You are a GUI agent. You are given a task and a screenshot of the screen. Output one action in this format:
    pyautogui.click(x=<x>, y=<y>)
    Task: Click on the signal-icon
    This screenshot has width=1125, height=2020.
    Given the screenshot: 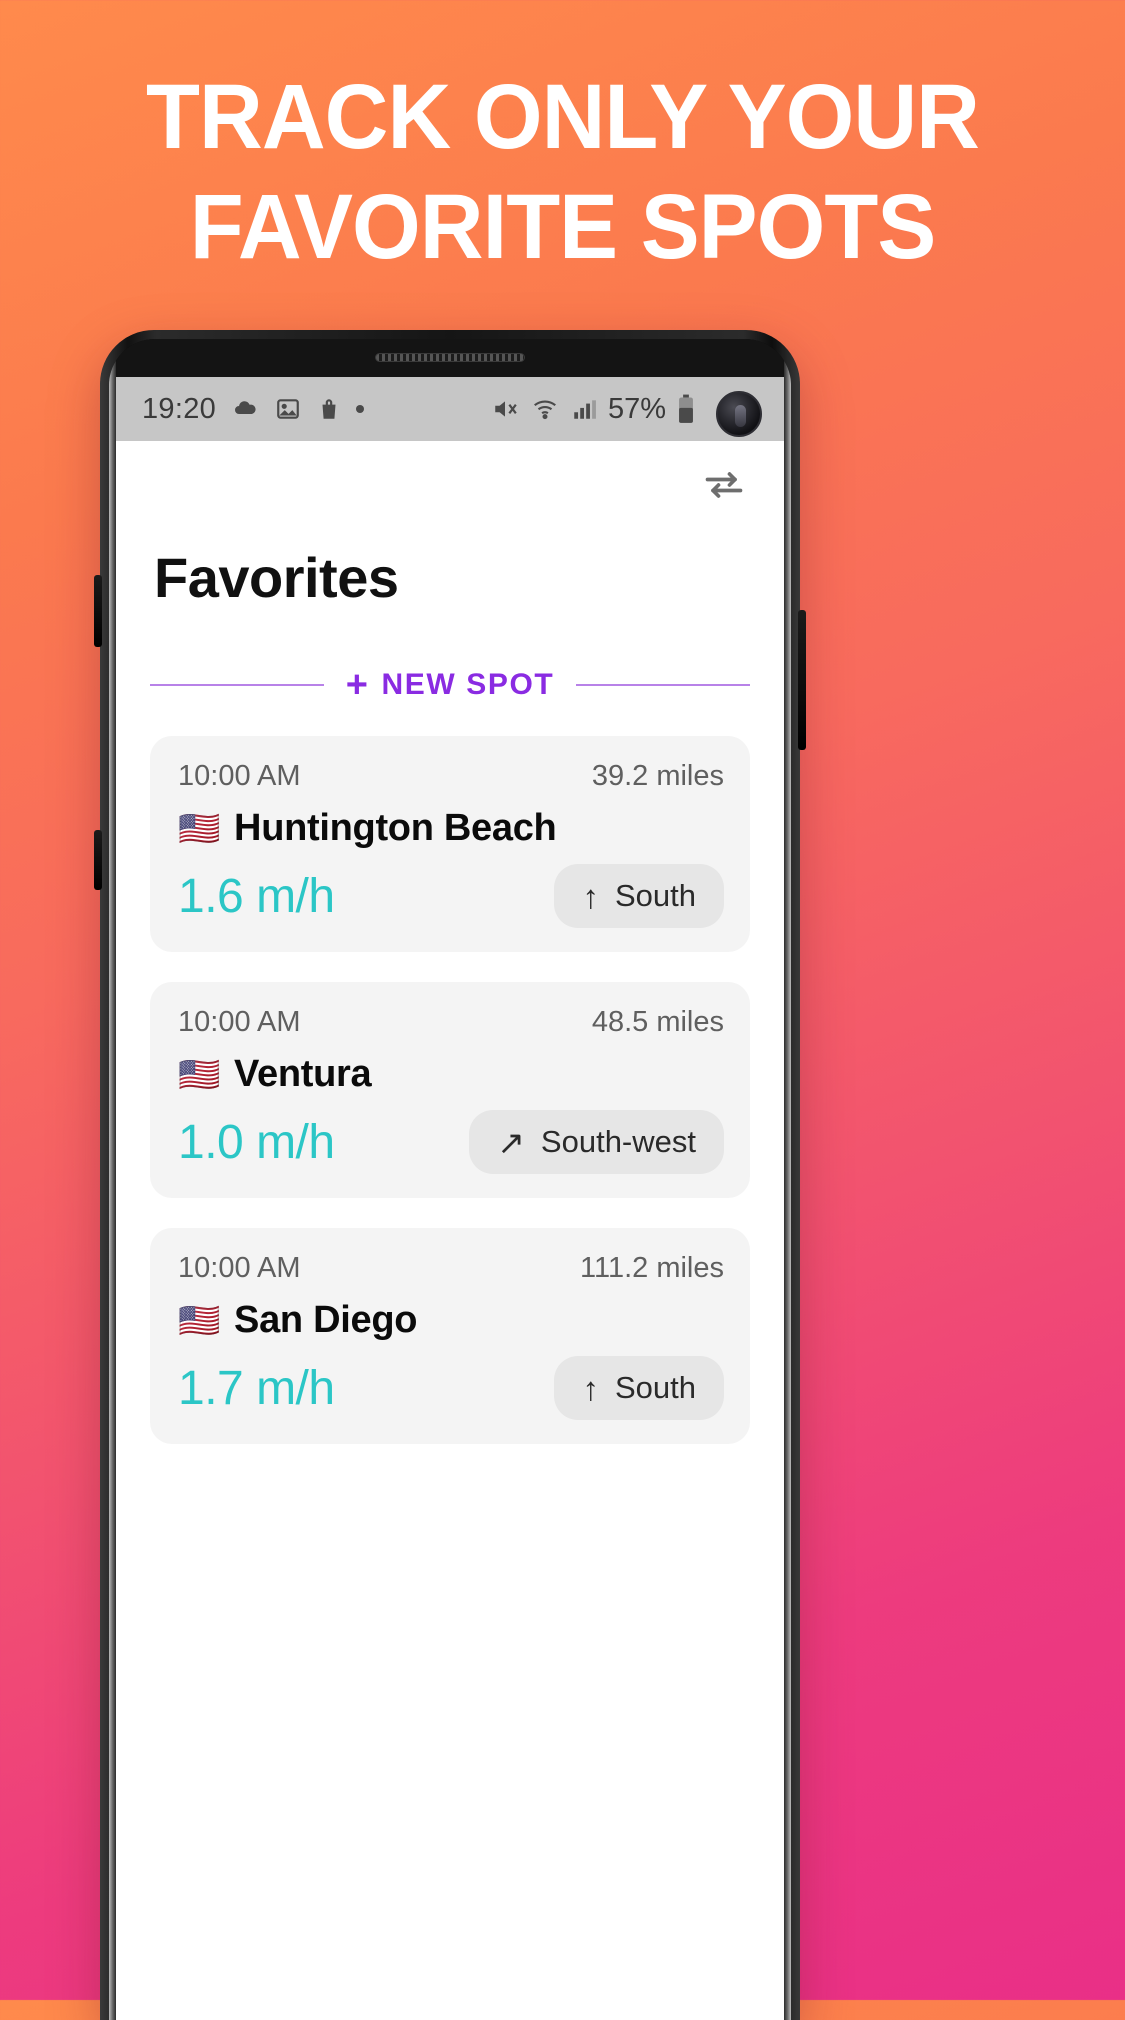 What is the action you would take?
    pyautogui.click(x=584, y=409)
    